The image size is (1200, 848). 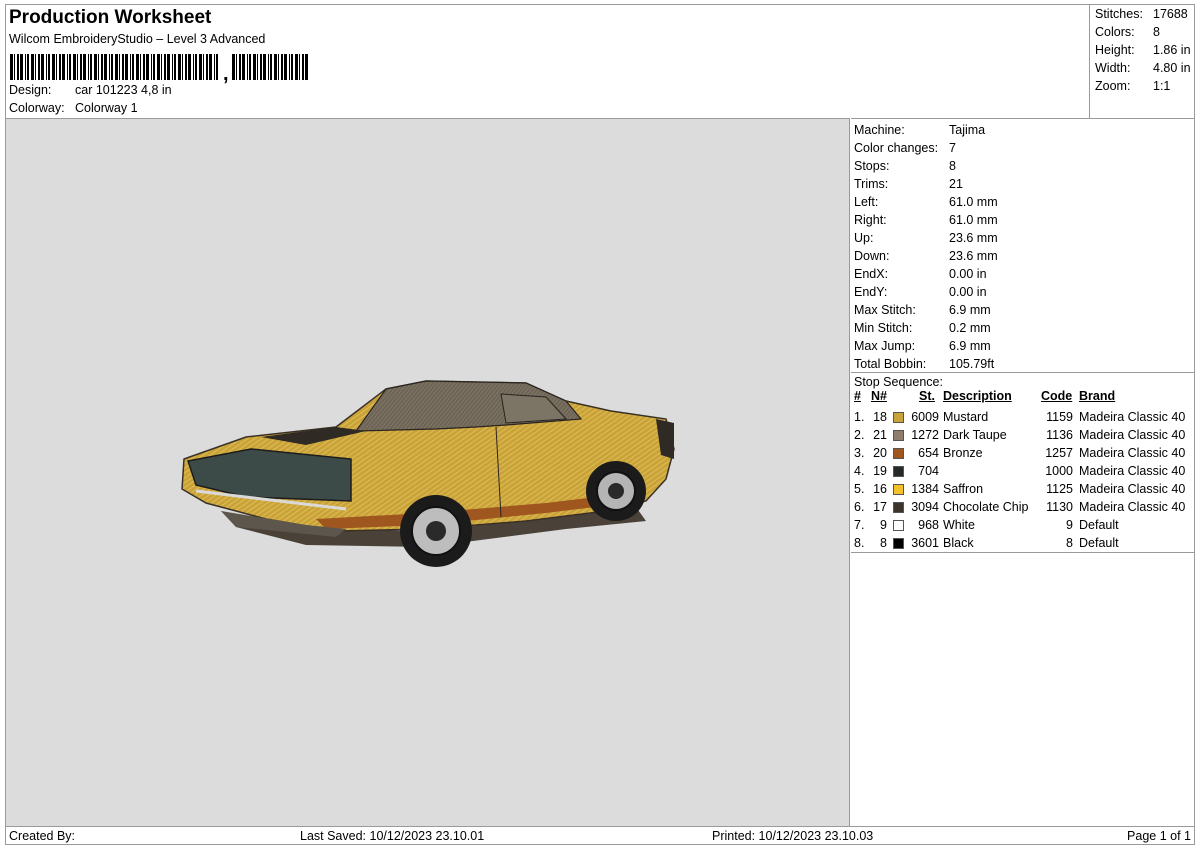 I want to click on stop-row: 4. 19 704 1000 Madeira Classic 40, so click(x=1023, y=471).